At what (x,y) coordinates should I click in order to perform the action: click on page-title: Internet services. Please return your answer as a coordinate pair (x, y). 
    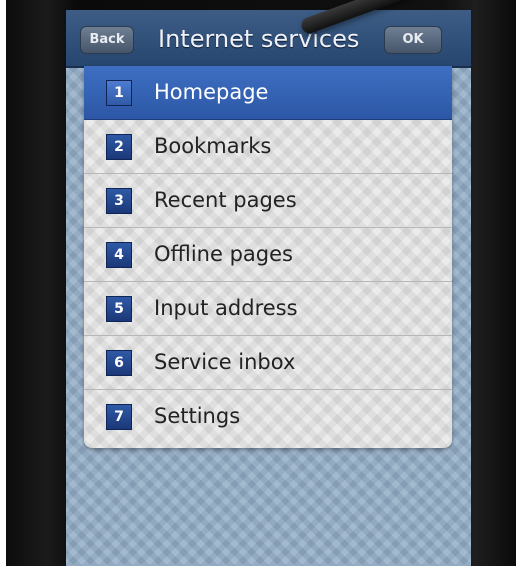
    Looking at the image, I should click on (259, 39).